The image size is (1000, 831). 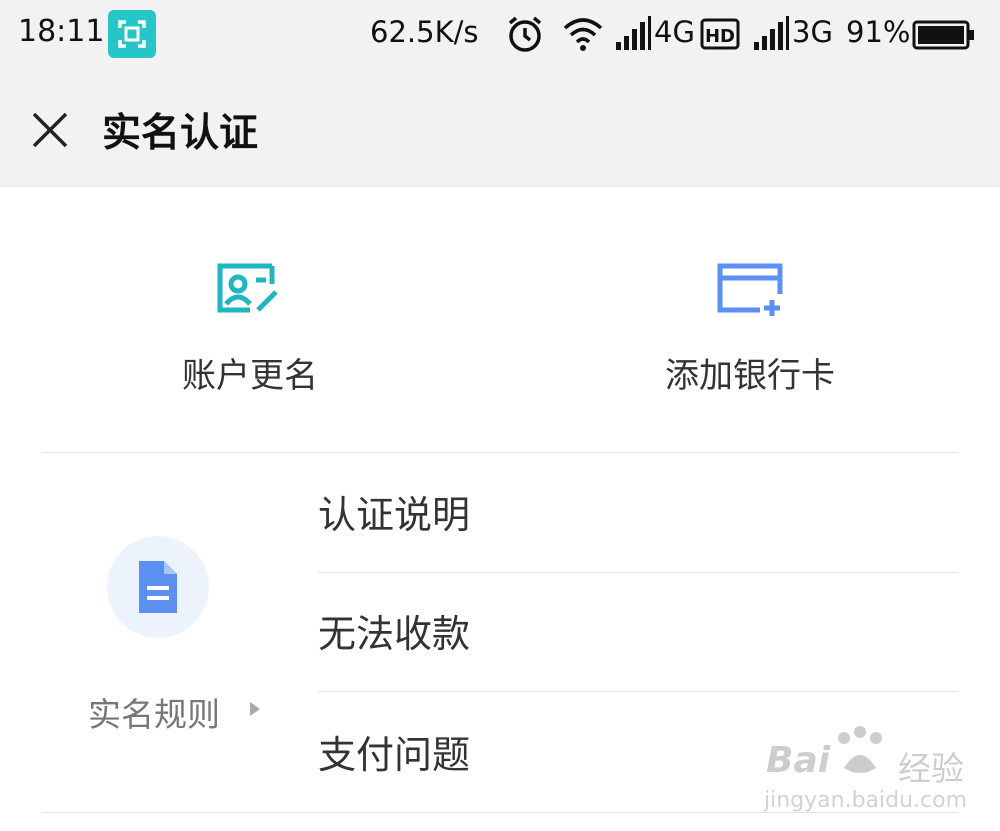 I want to click on close-button, so click(x=50, y=130).